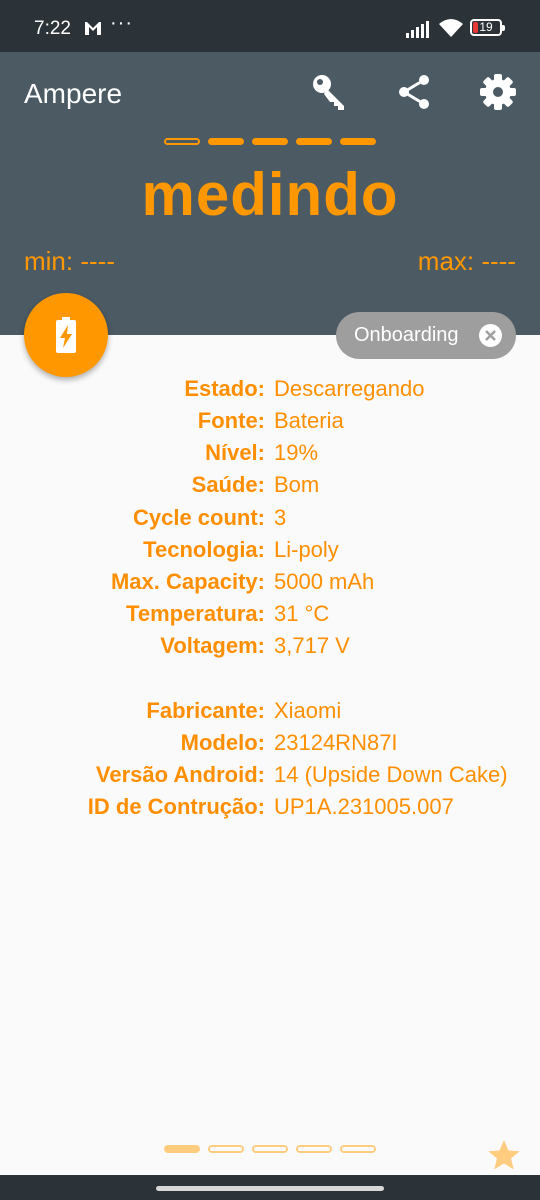 The height and width of the screenshot is (1200, 540). I want to click on info-label: Temperatura:, so click(195, 613).